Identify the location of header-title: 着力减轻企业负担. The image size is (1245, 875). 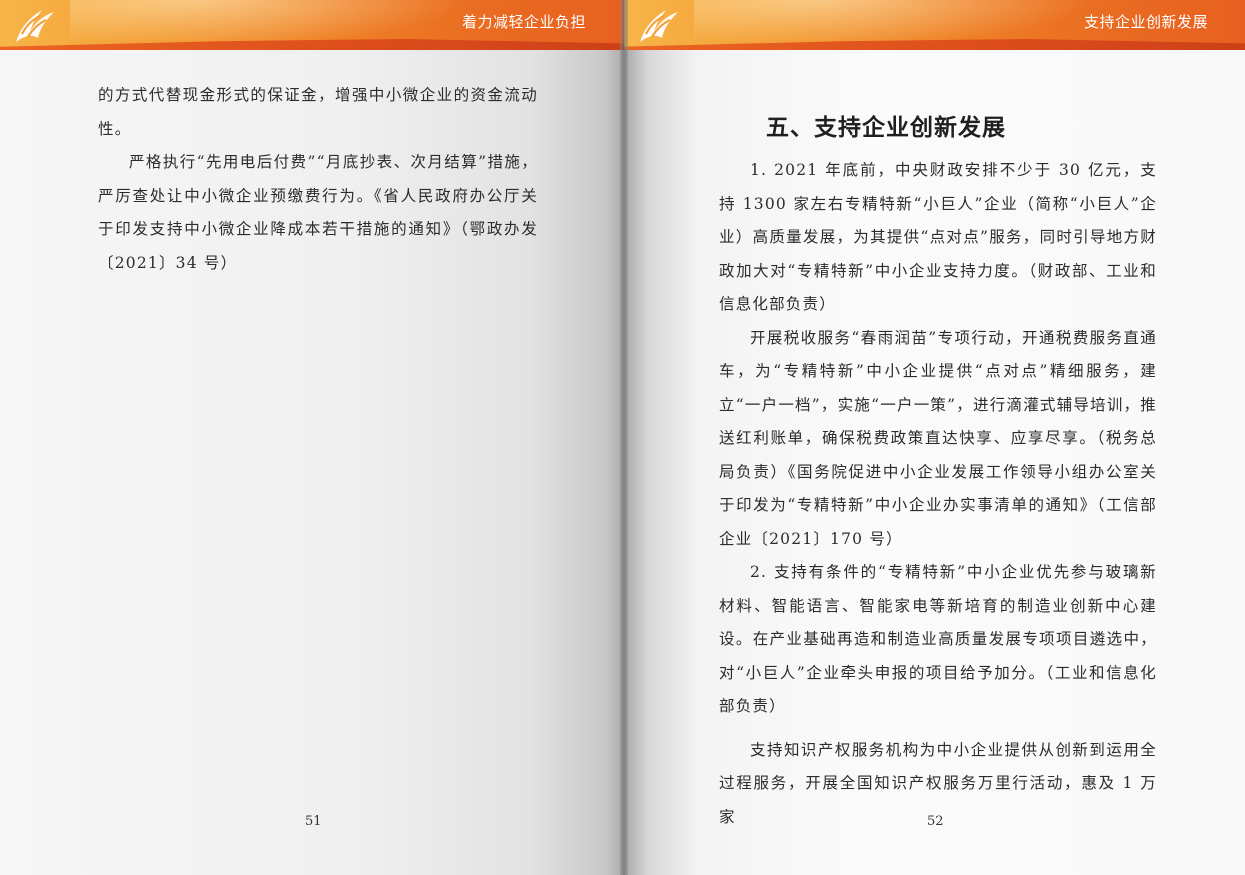
(523, 22).